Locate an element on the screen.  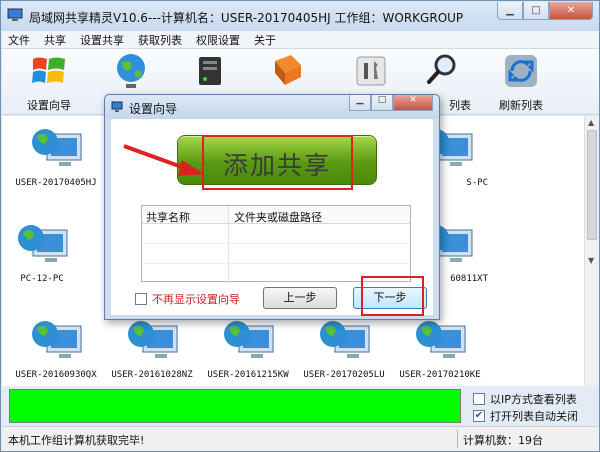
refresh-icon is located at coordinates (521, 71).